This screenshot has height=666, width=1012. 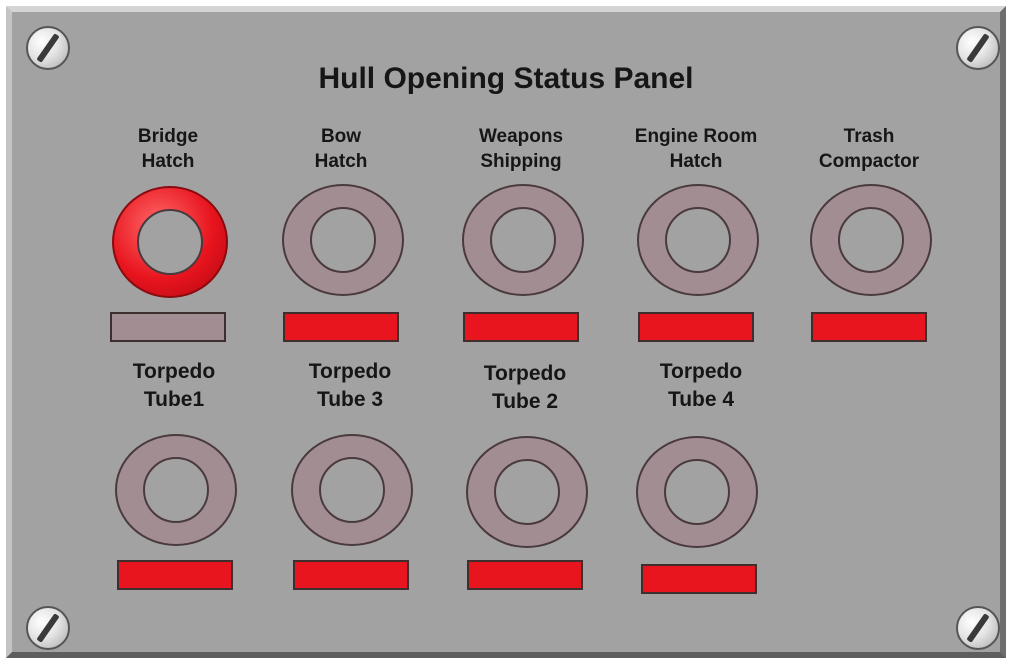 I want to click on station-label: Torpedo Tube 3, so click(x=350, y=385).